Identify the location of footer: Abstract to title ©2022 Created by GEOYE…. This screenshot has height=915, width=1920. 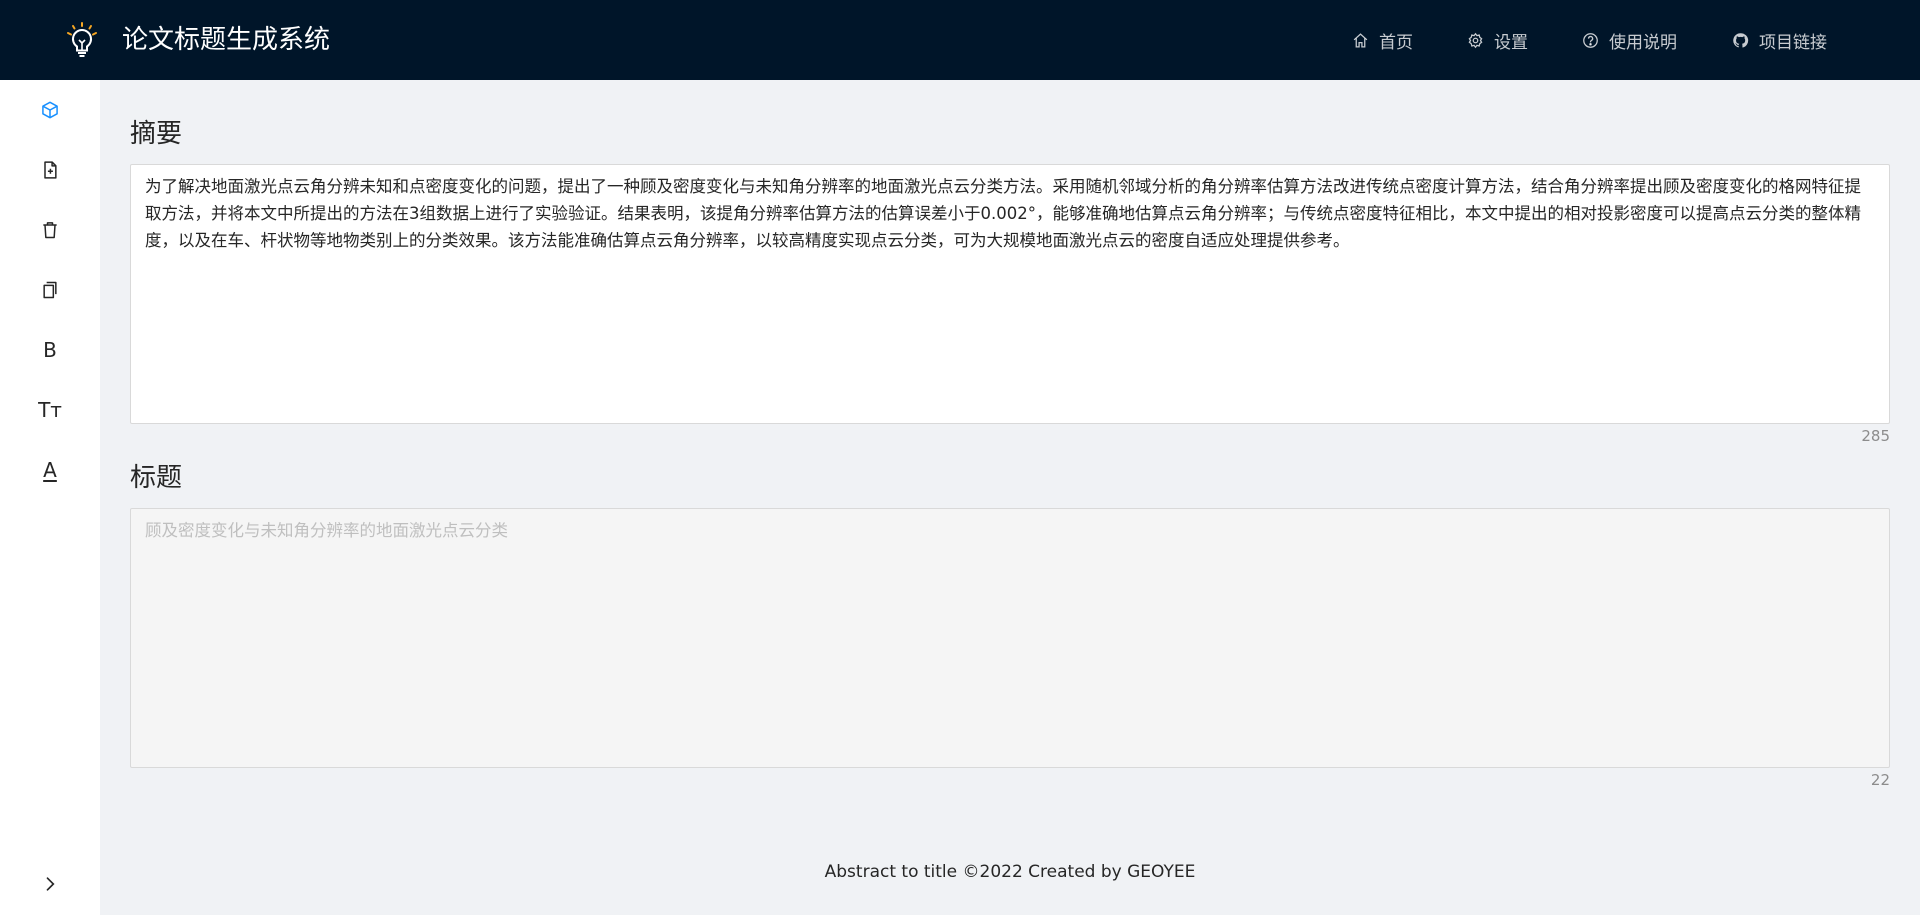
(1010, 872).